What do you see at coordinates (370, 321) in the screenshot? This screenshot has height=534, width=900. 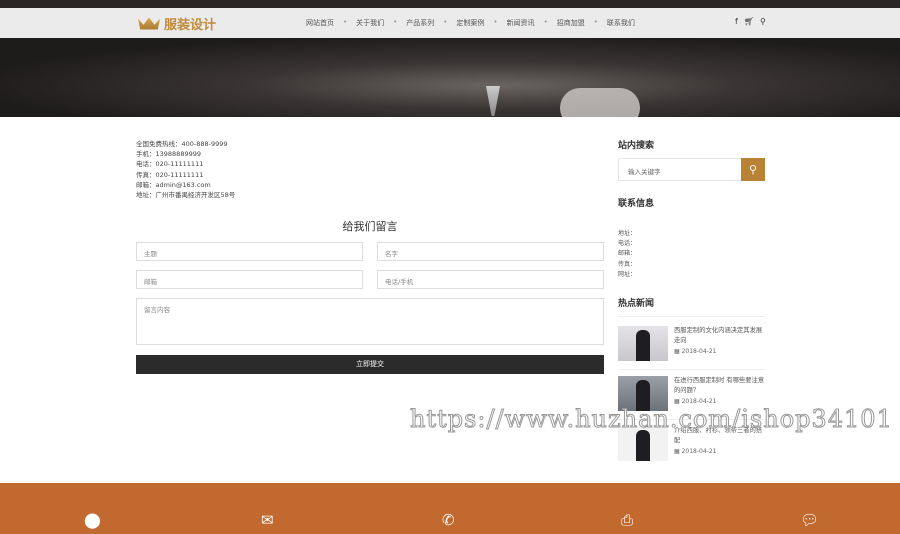 I see `message-textarea: 留言内容` at bounding box center [370, 321].